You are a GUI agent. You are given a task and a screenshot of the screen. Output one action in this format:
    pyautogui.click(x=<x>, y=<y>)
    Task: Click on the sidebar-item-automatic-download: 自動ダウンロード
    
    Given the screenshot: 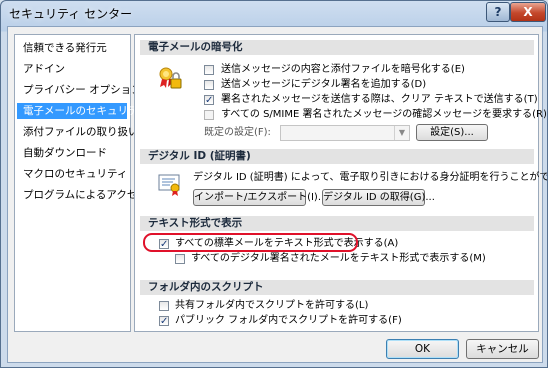 What is the action you would take?
    pyautogui.click(x=72, y=153)
    